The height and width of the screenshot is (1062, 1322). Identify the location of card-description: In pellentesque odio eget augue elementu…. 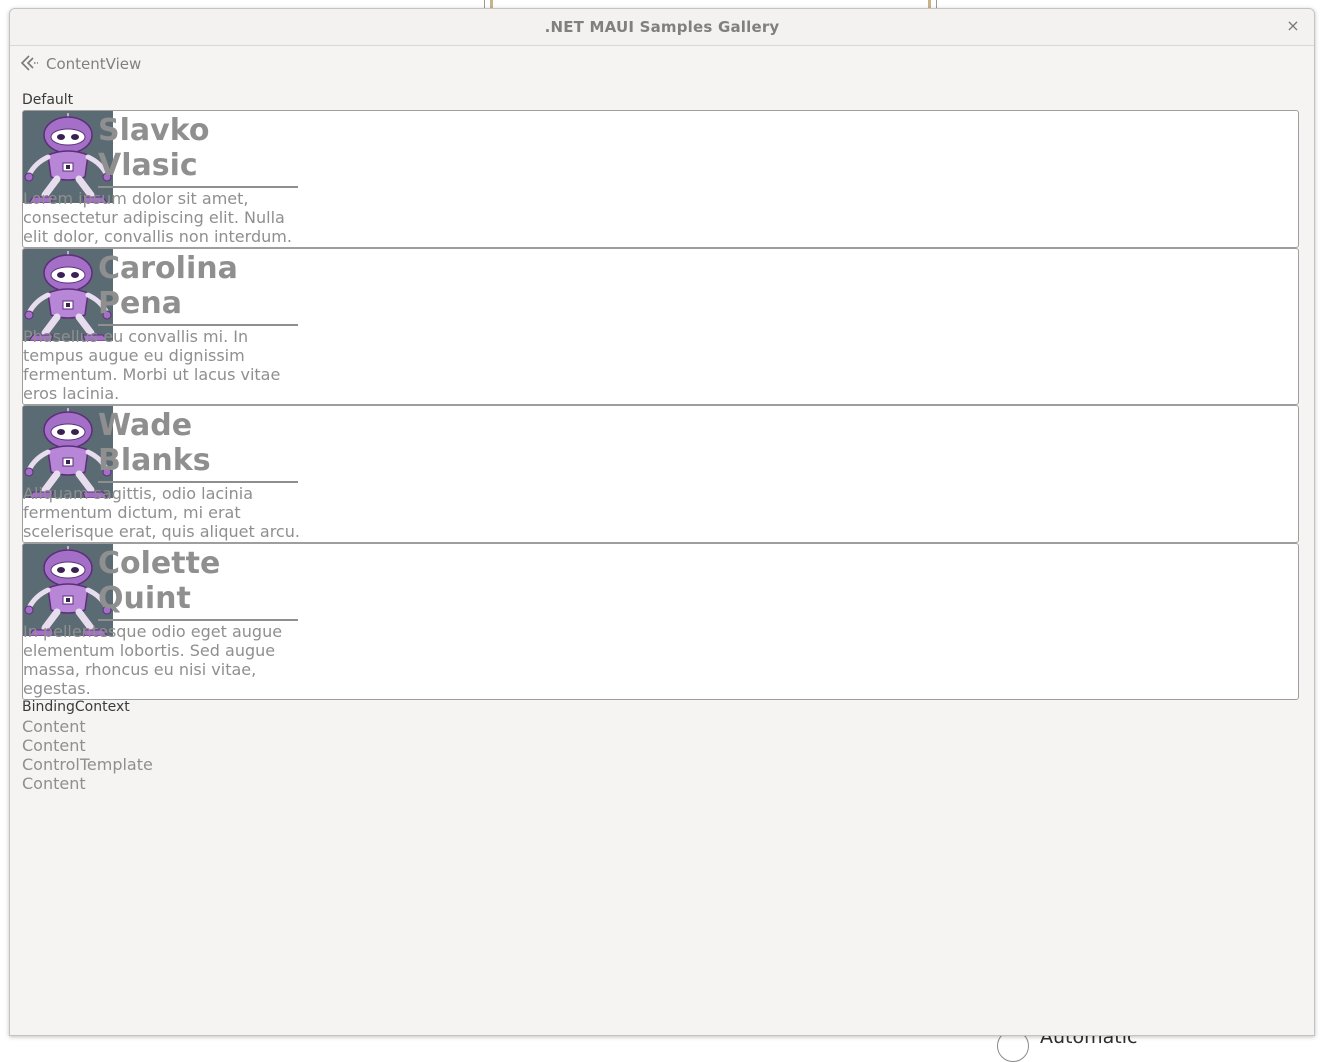
(153, 660).